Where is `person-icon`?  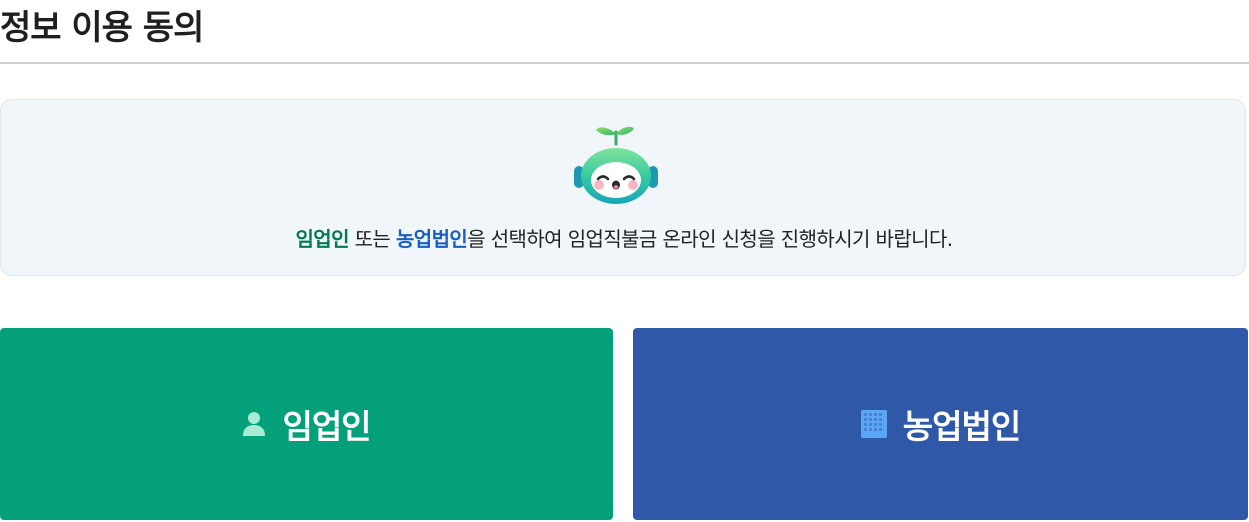 person-icon is located at coordinates (254, 424).